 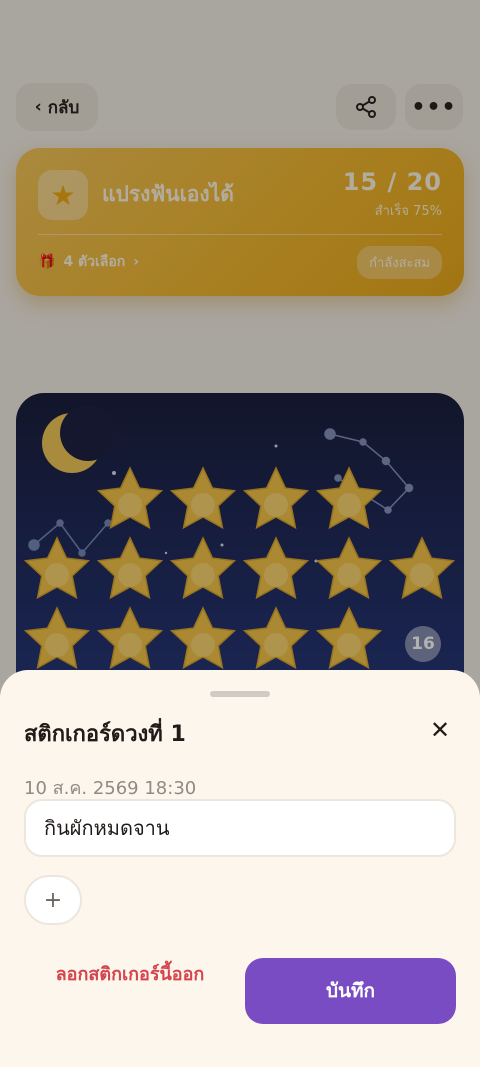 I want to click on close-button: ✕, so click(x=440, y=730).